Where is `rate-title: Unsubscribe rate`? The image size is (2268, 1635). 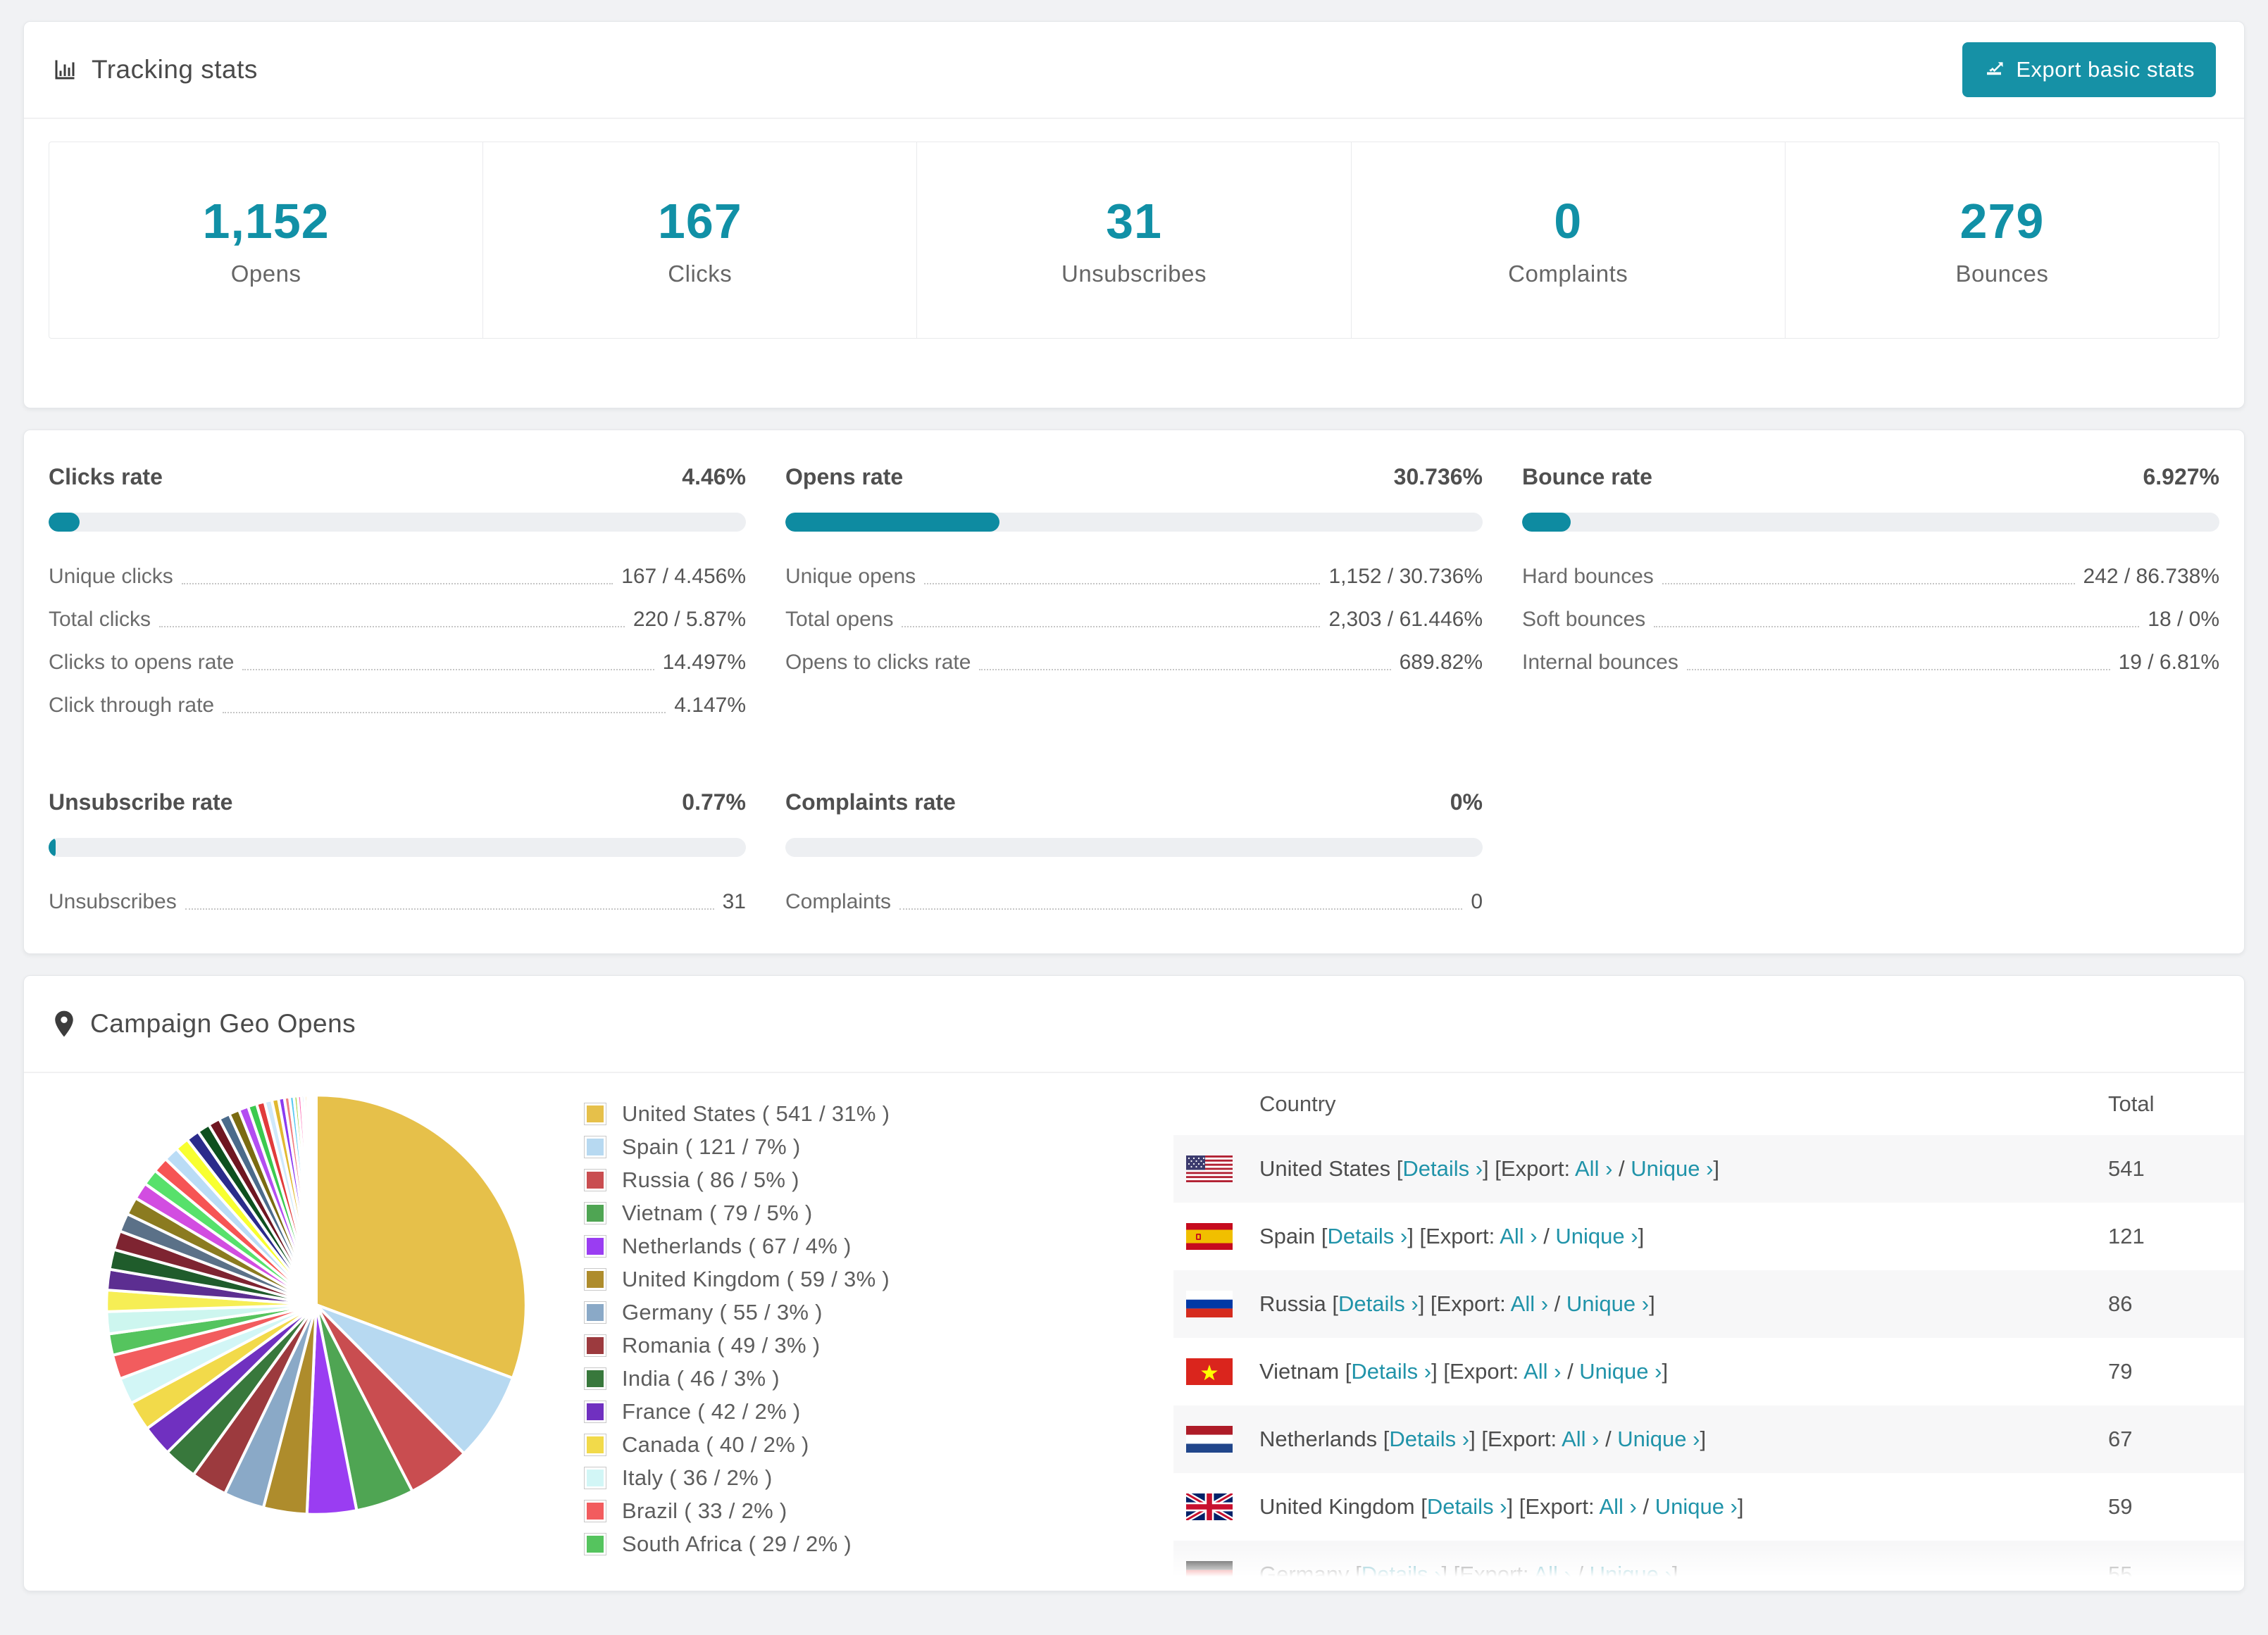 rate-title: Unsubscribe rate is located at coordinates (141, 802).